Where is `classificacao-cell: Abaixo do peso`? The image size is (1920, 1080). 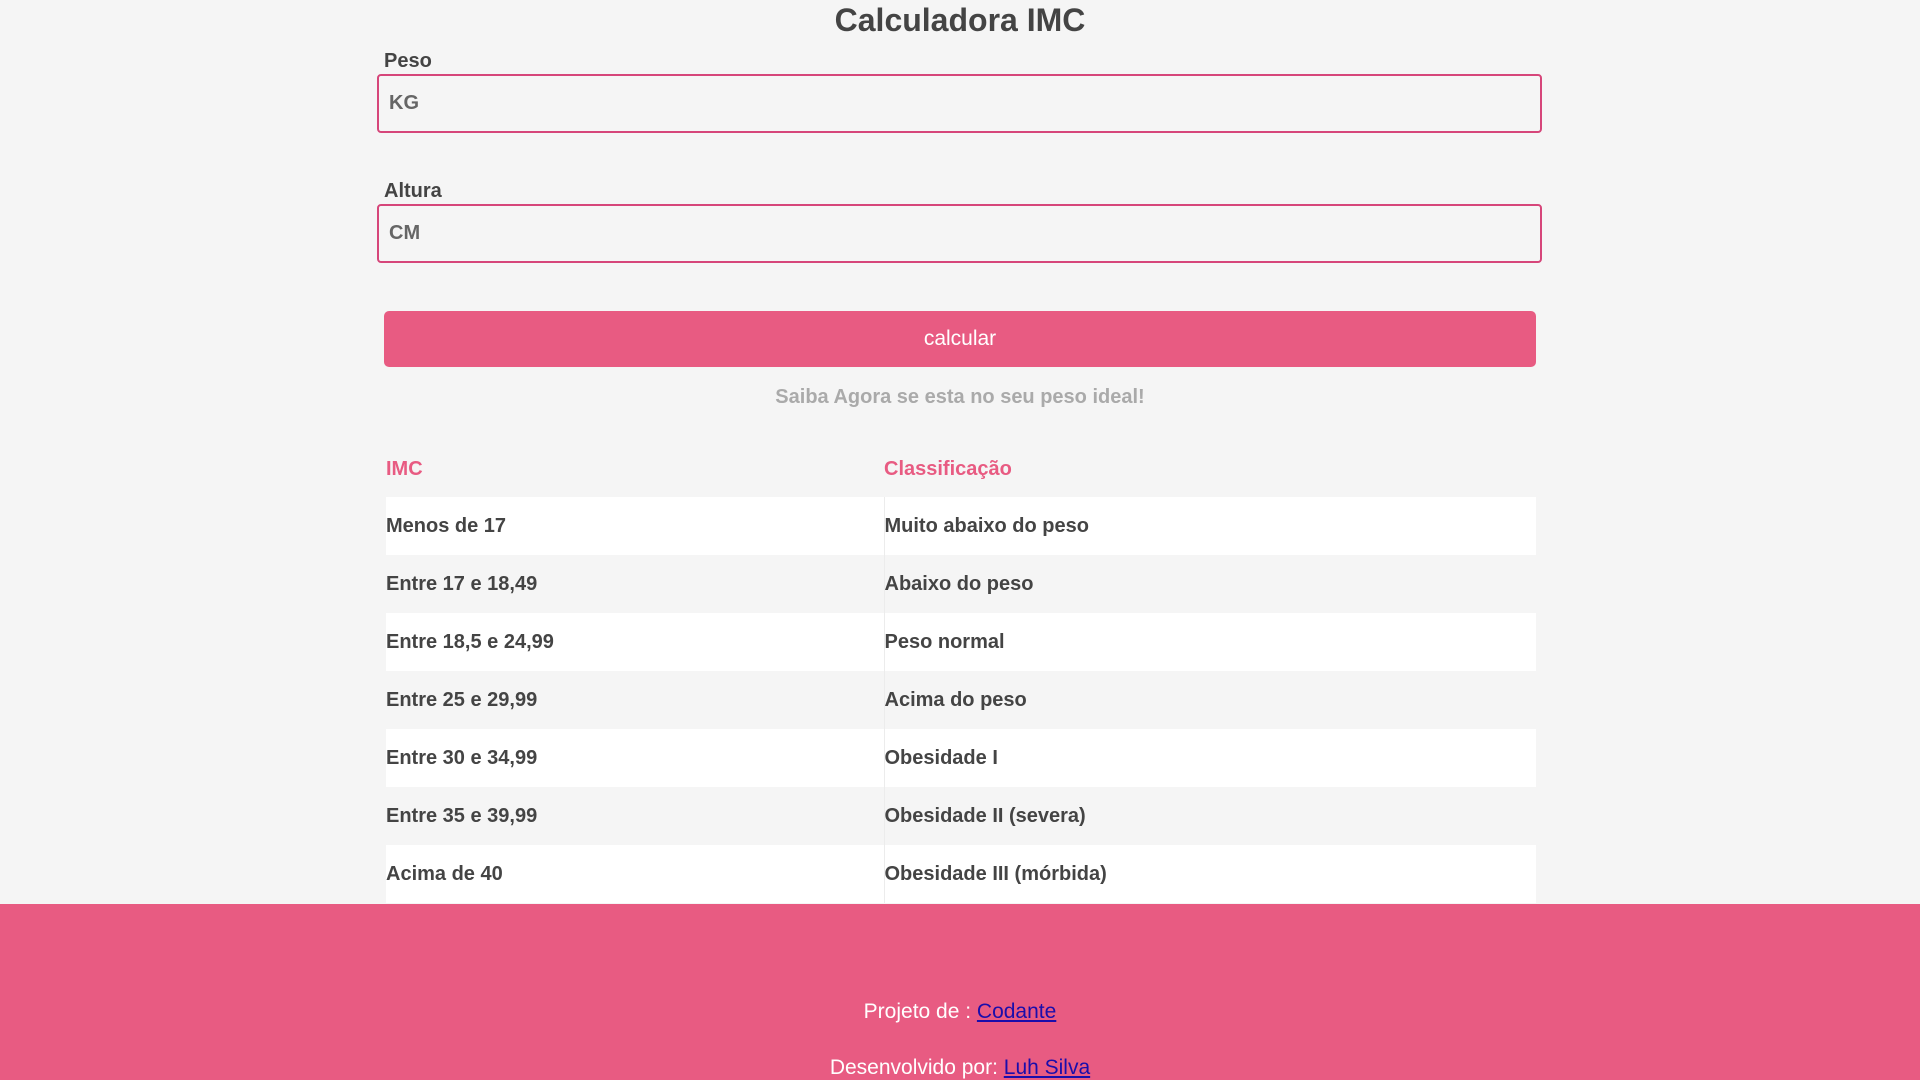 classificacao-cell: Abaixo do peso is located at coordinates (1209, 584).